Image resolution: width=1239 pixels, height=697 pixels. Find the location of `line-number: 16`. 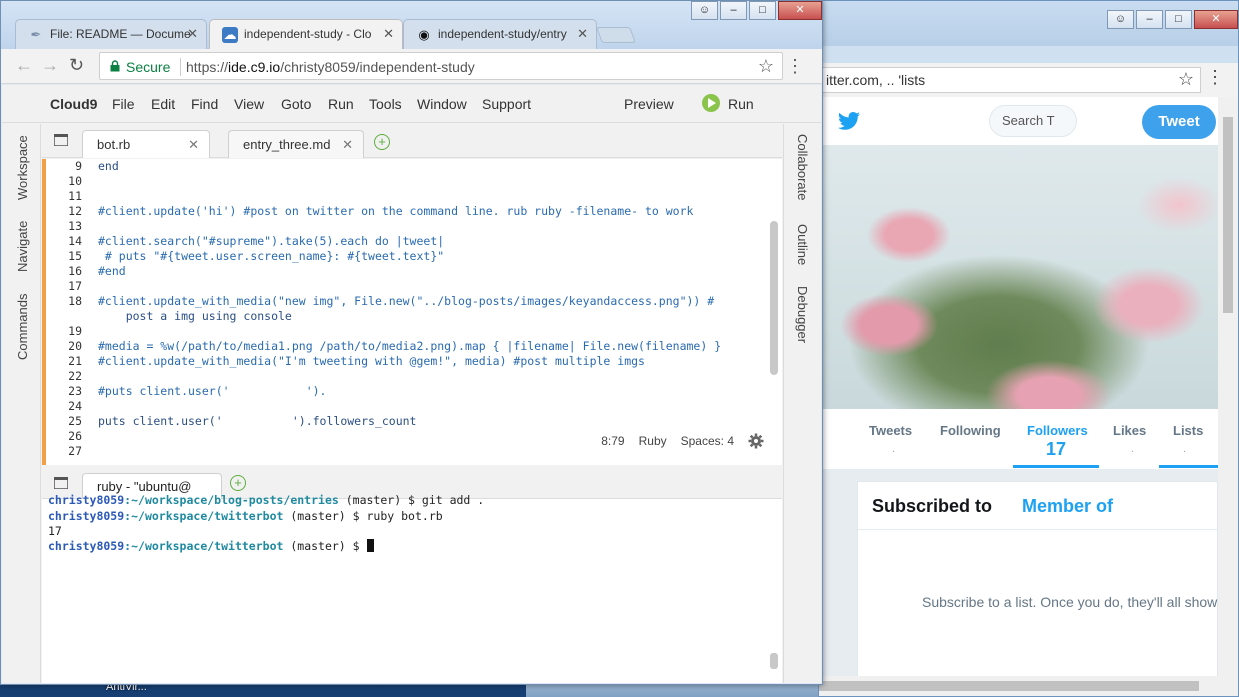

line-number: 16 is located at coordinates (75, 271).